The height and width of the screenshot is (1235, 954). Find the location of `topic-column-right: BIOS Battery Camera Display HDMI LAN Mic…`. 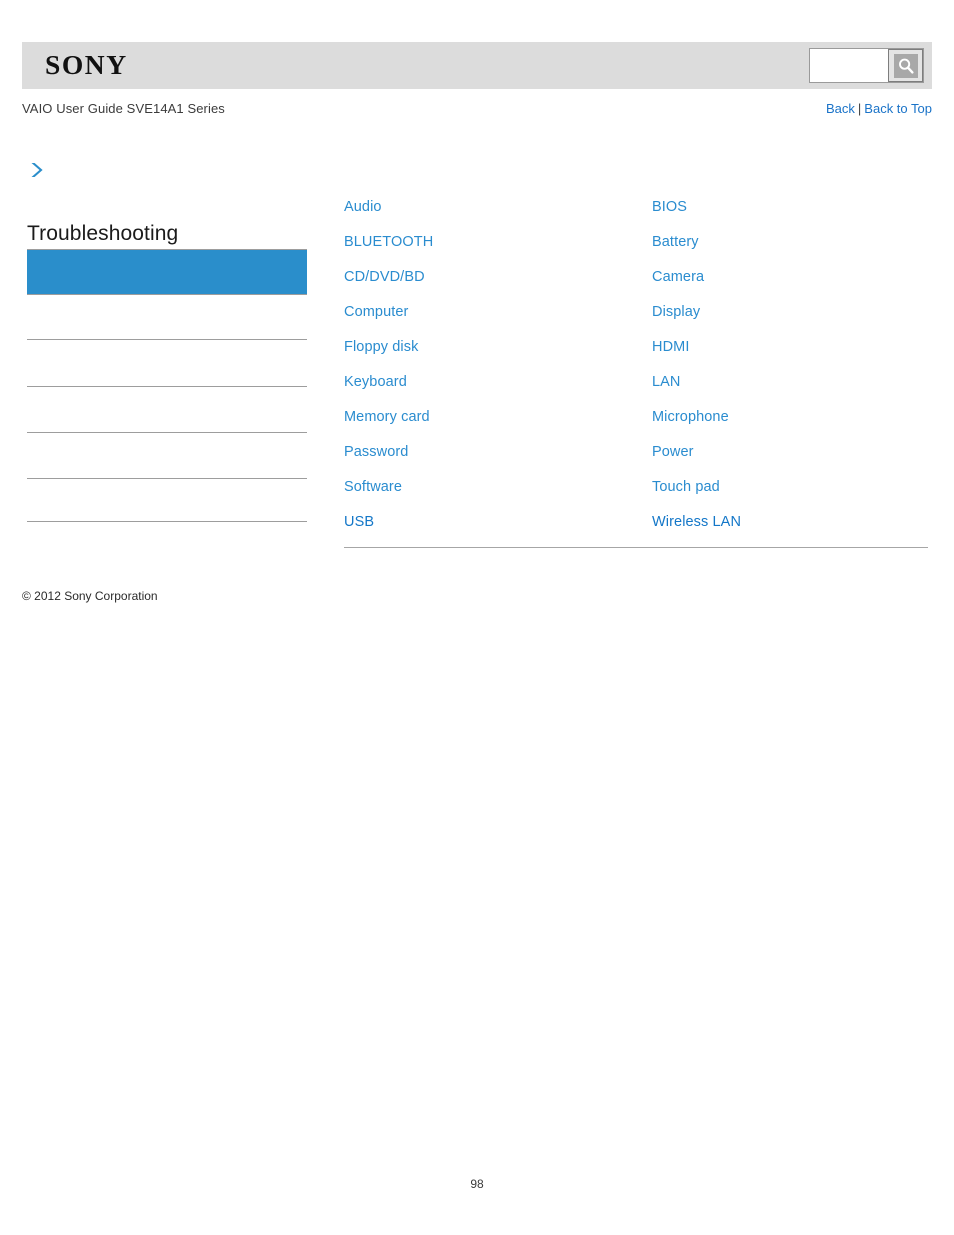

topic-column-right: BIOS Battery Camera Display HDMI LAN Mic… is located at coordinates (782, 365).